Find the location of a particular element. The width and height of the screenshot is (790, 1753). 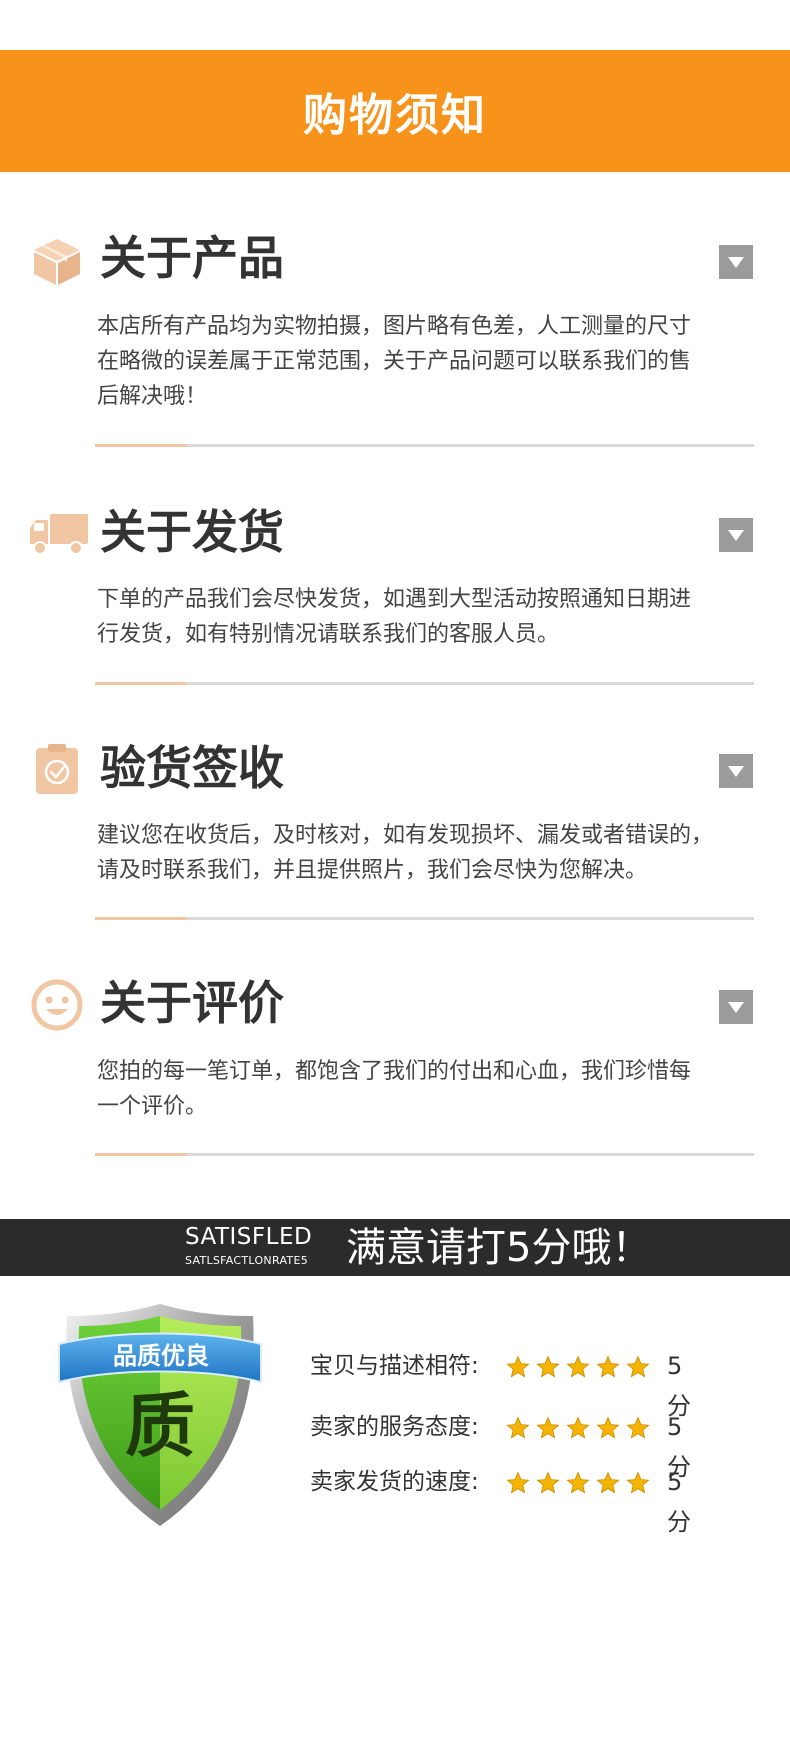

clipboard-check-icon is located at coordinates (57, 769).